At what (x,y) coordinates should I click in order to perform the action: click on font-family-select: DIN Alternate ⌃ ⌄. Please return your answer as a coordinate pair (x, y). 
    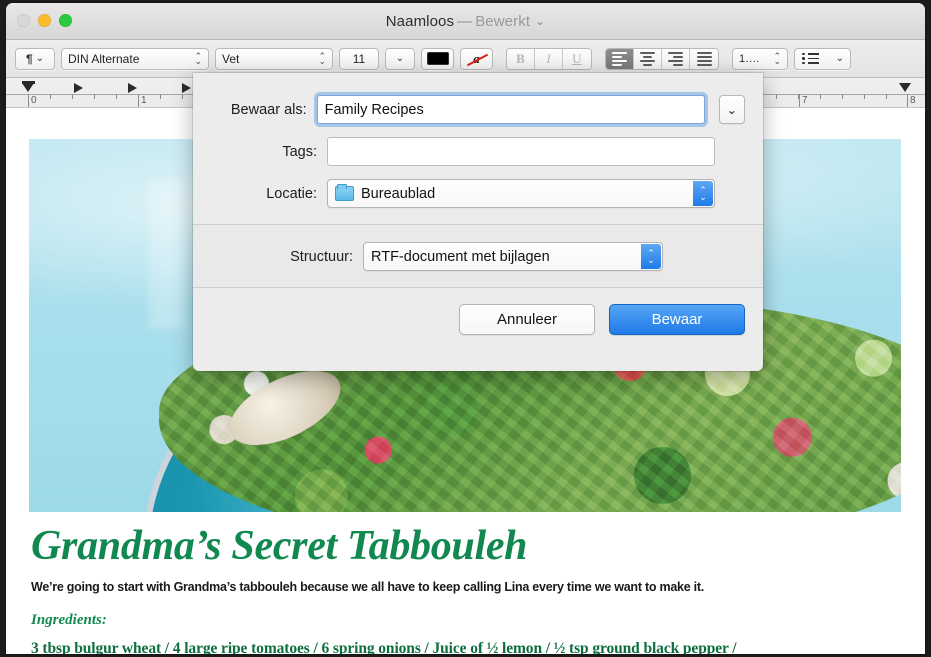
    Looking at the image, I should click on (135, 58).